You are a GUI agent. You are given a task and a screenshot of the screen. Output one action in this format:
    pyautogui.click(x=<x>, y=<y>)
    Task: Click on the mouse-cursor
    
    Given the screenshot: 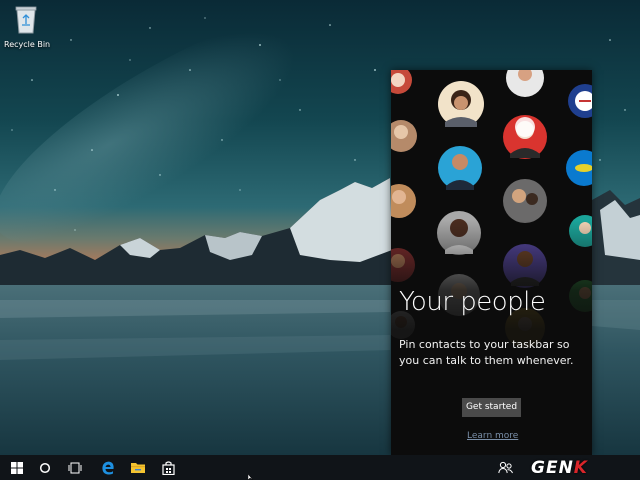 What is the action you would take?
    pyautogui.click(x=251, y=477)
    